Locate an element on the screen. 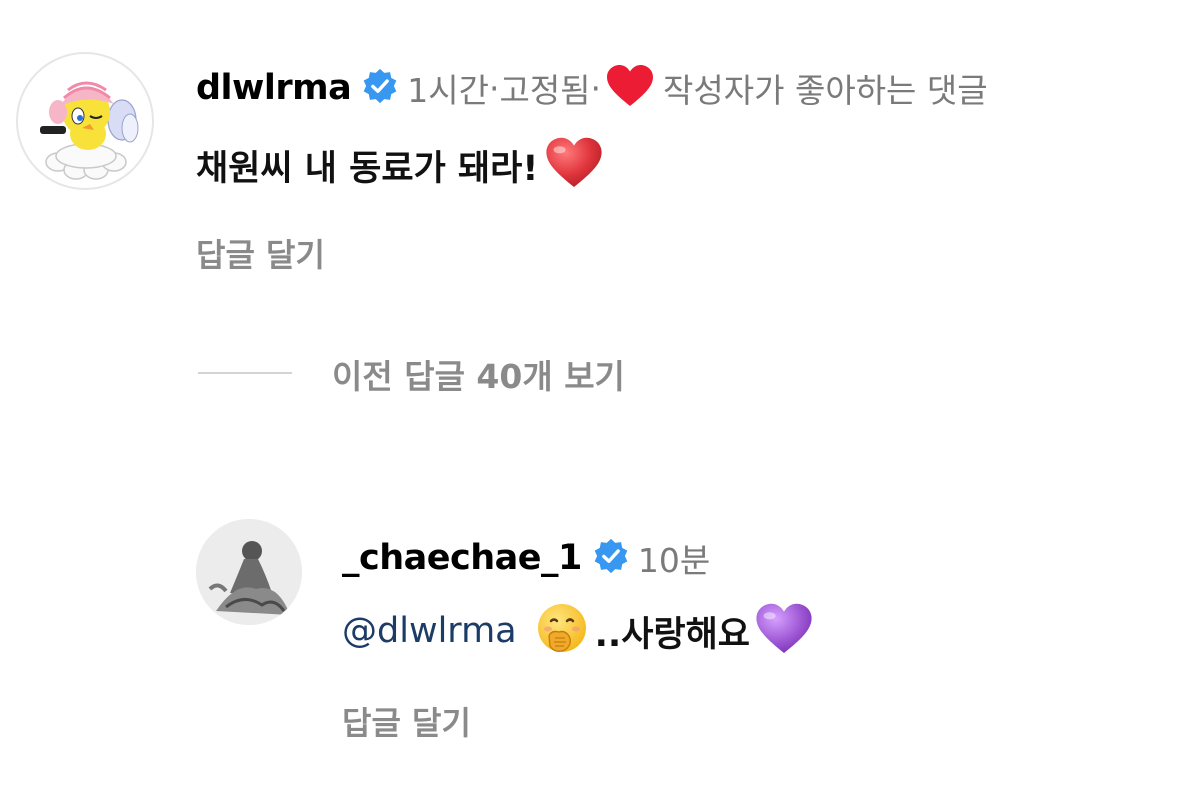 Image resolution: width=1200 pixels, height=800 pixels. reply-text: ..사랑해요 is located at coordinates (672, 634).